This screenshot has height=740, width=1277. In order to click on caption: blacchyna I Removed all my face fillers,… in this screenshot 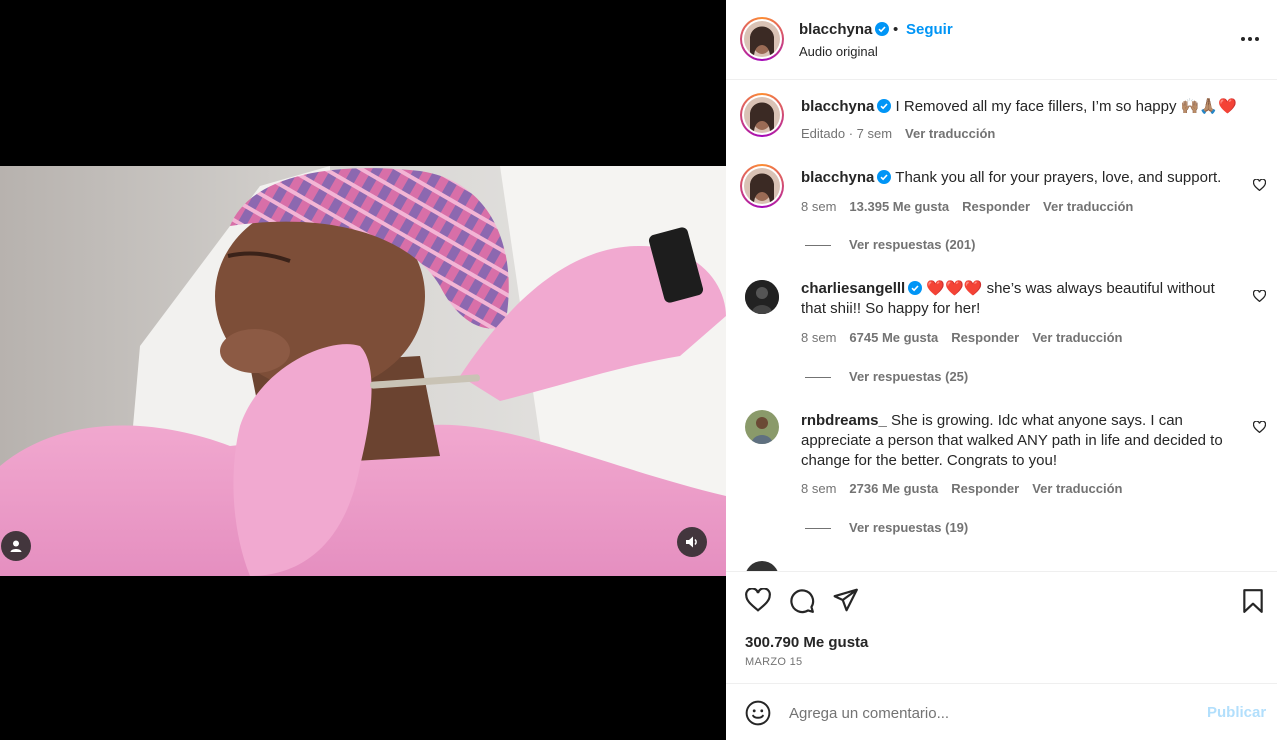, I will do `click(1021, 107)`.